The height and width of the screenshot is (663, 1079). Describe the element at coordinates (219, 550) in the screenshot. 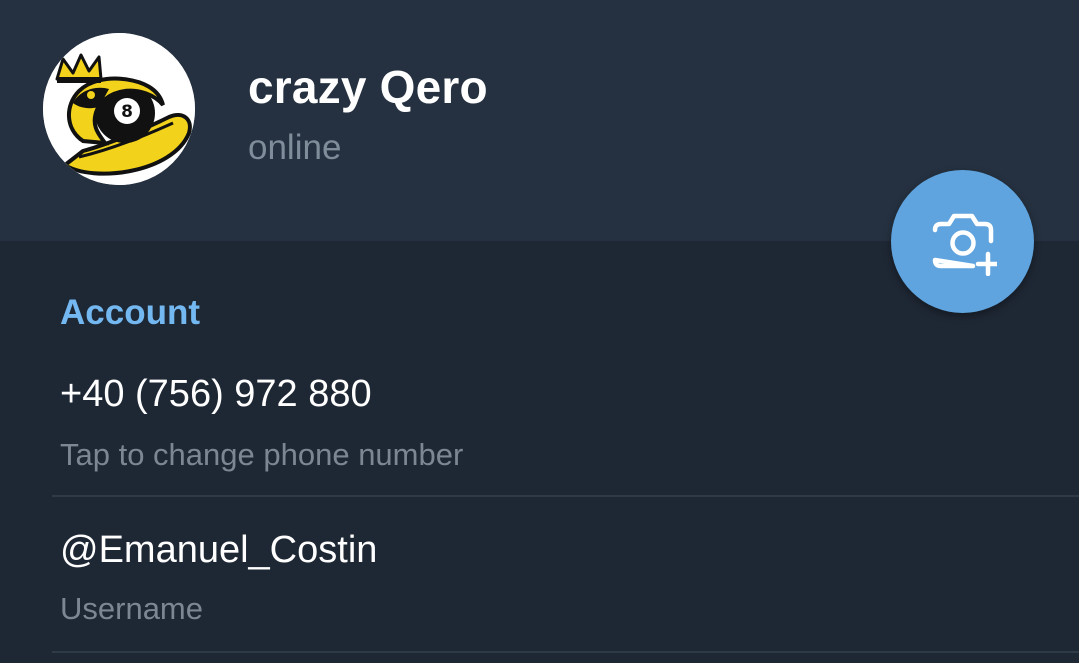

I see `username-value: @Emanuel_Costin` at that location.